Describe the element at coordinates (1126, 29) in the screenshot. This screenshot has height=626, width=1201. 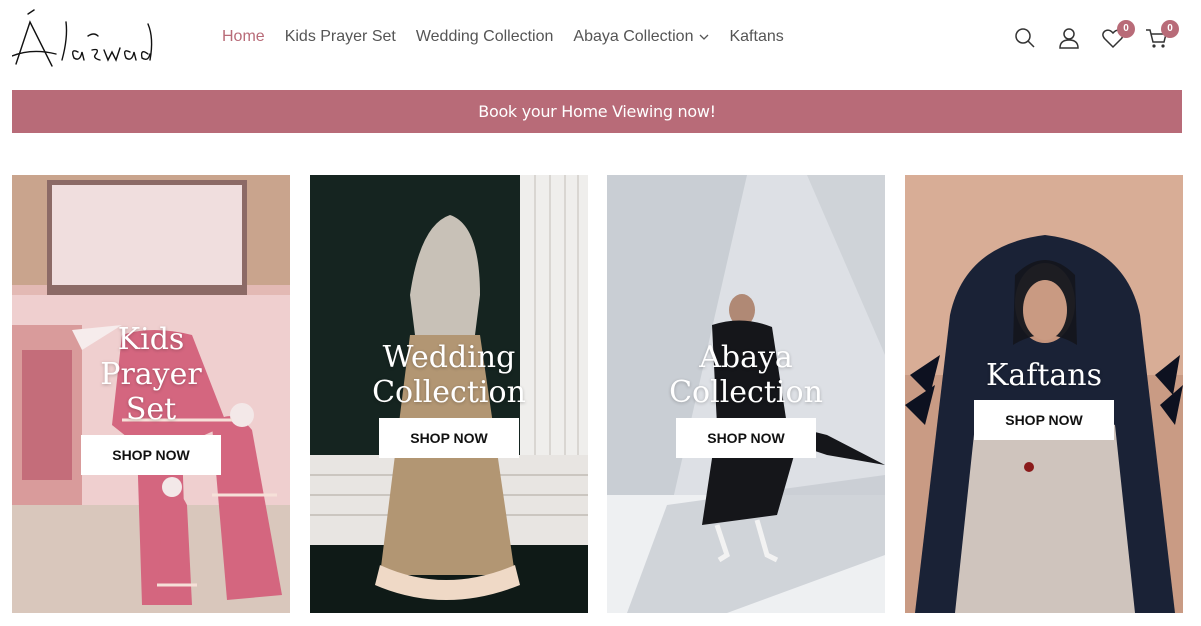
I see `wishlist-count-badge: 0` at that location.